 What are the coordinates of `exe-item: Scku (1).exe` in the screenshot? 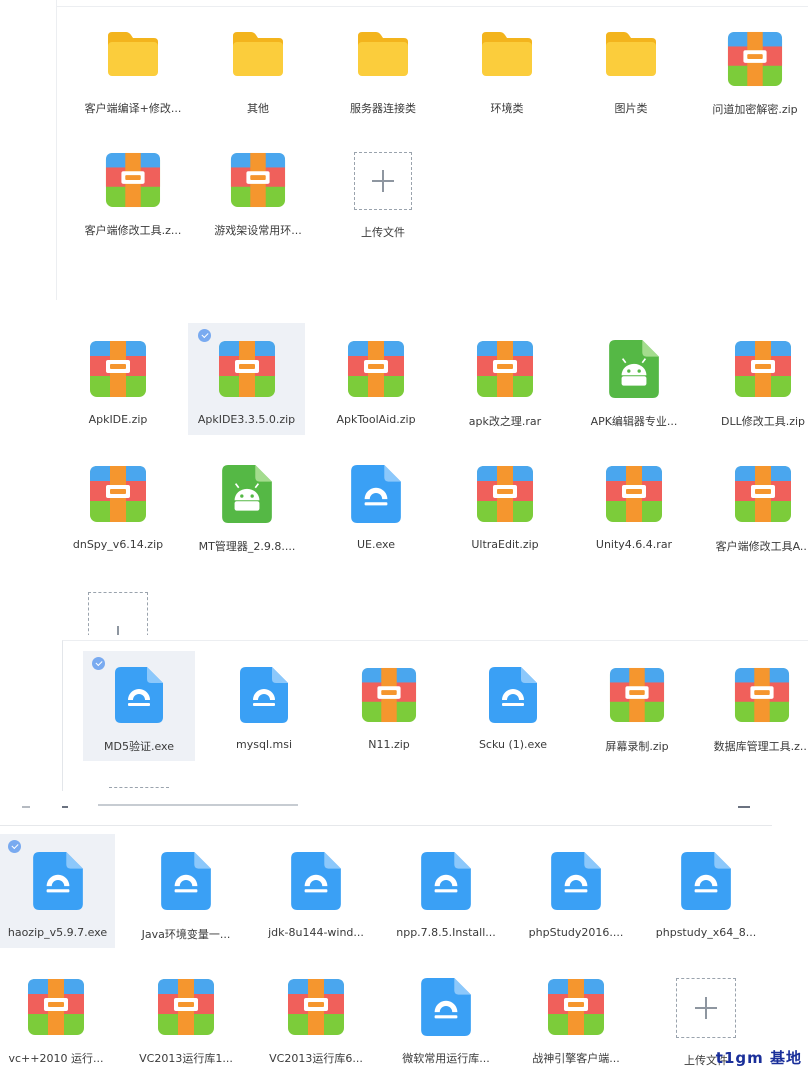 It's located at (513, 709).